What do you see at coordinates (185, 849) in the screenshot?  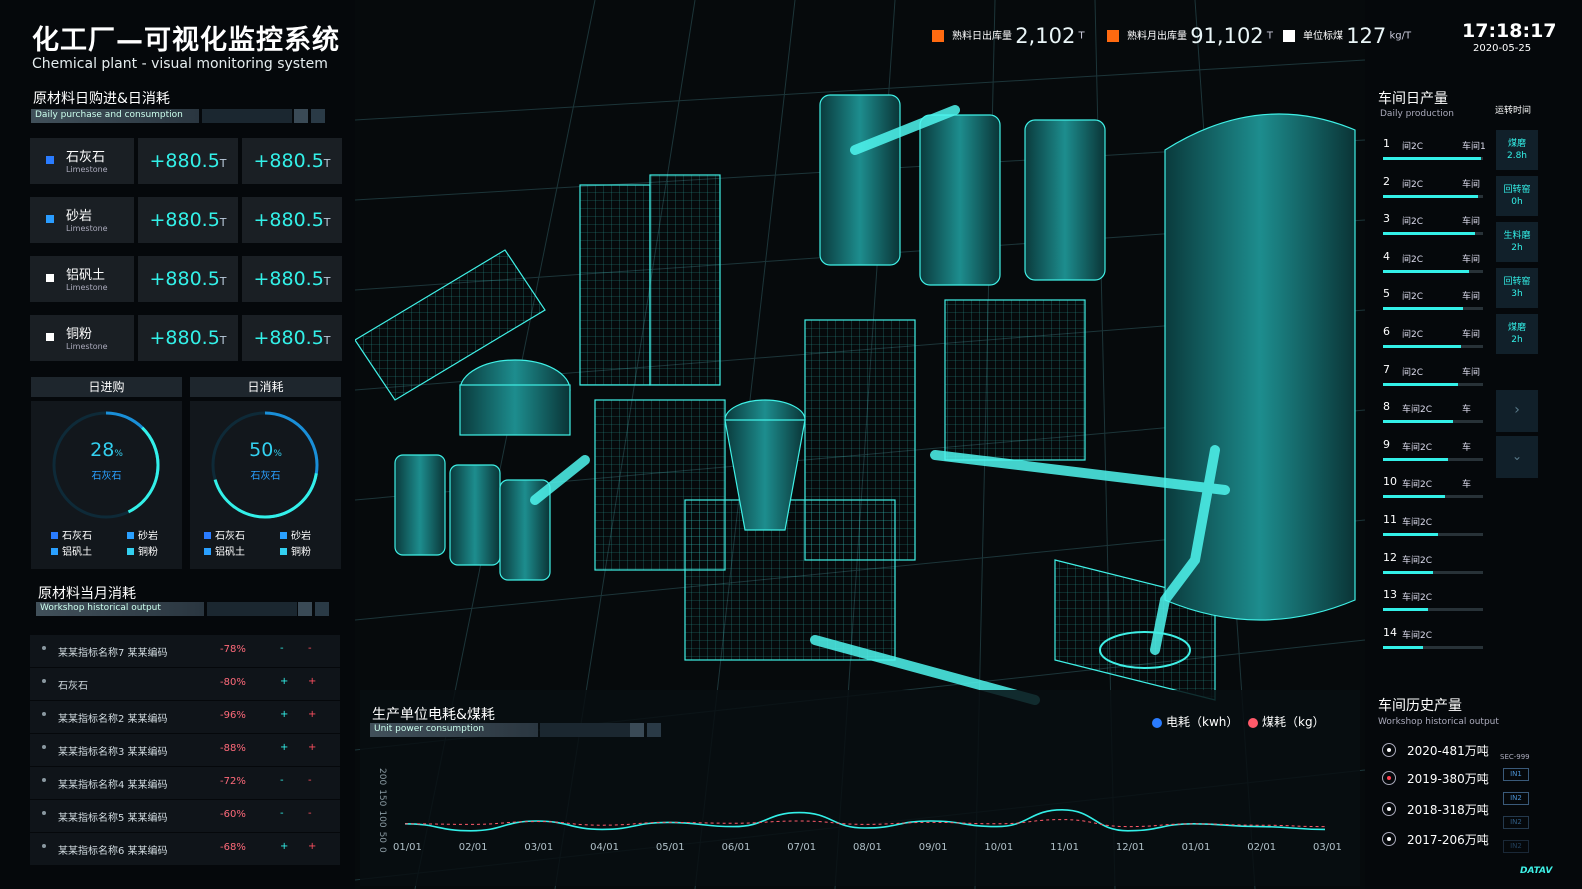 I see `consumption-row: 某某指标名称6 某某编码 -68% + +` at bounding box center [185, 849].